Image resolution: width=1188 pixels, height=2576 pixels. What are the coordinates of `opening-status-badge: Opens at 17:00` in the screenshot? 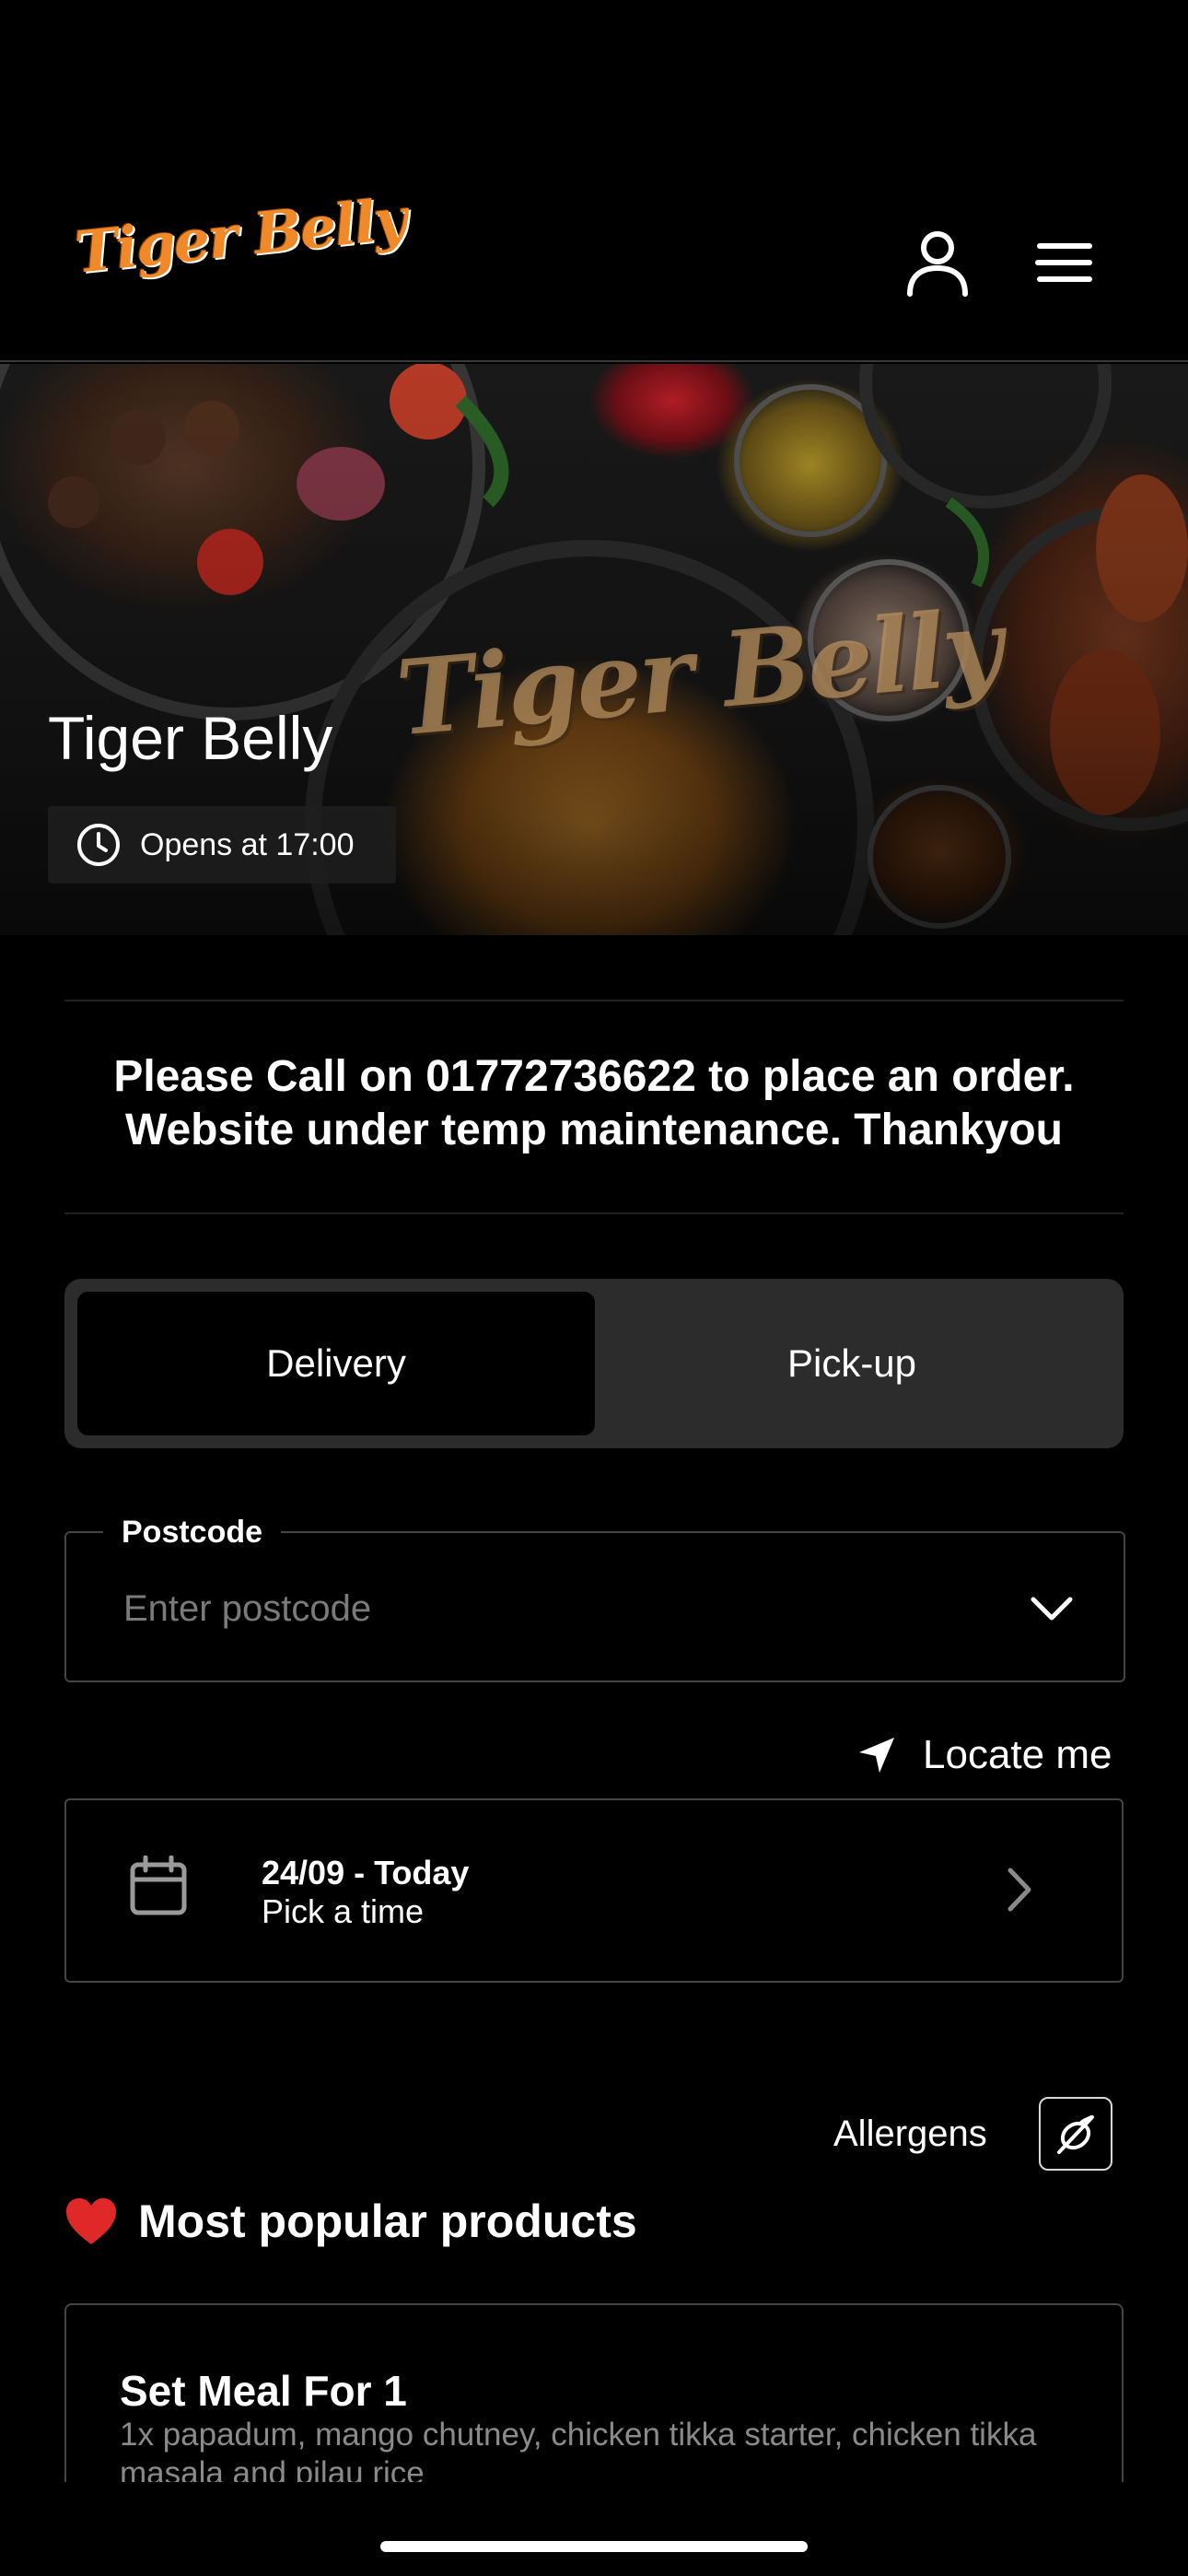 It's located at (222, 845).